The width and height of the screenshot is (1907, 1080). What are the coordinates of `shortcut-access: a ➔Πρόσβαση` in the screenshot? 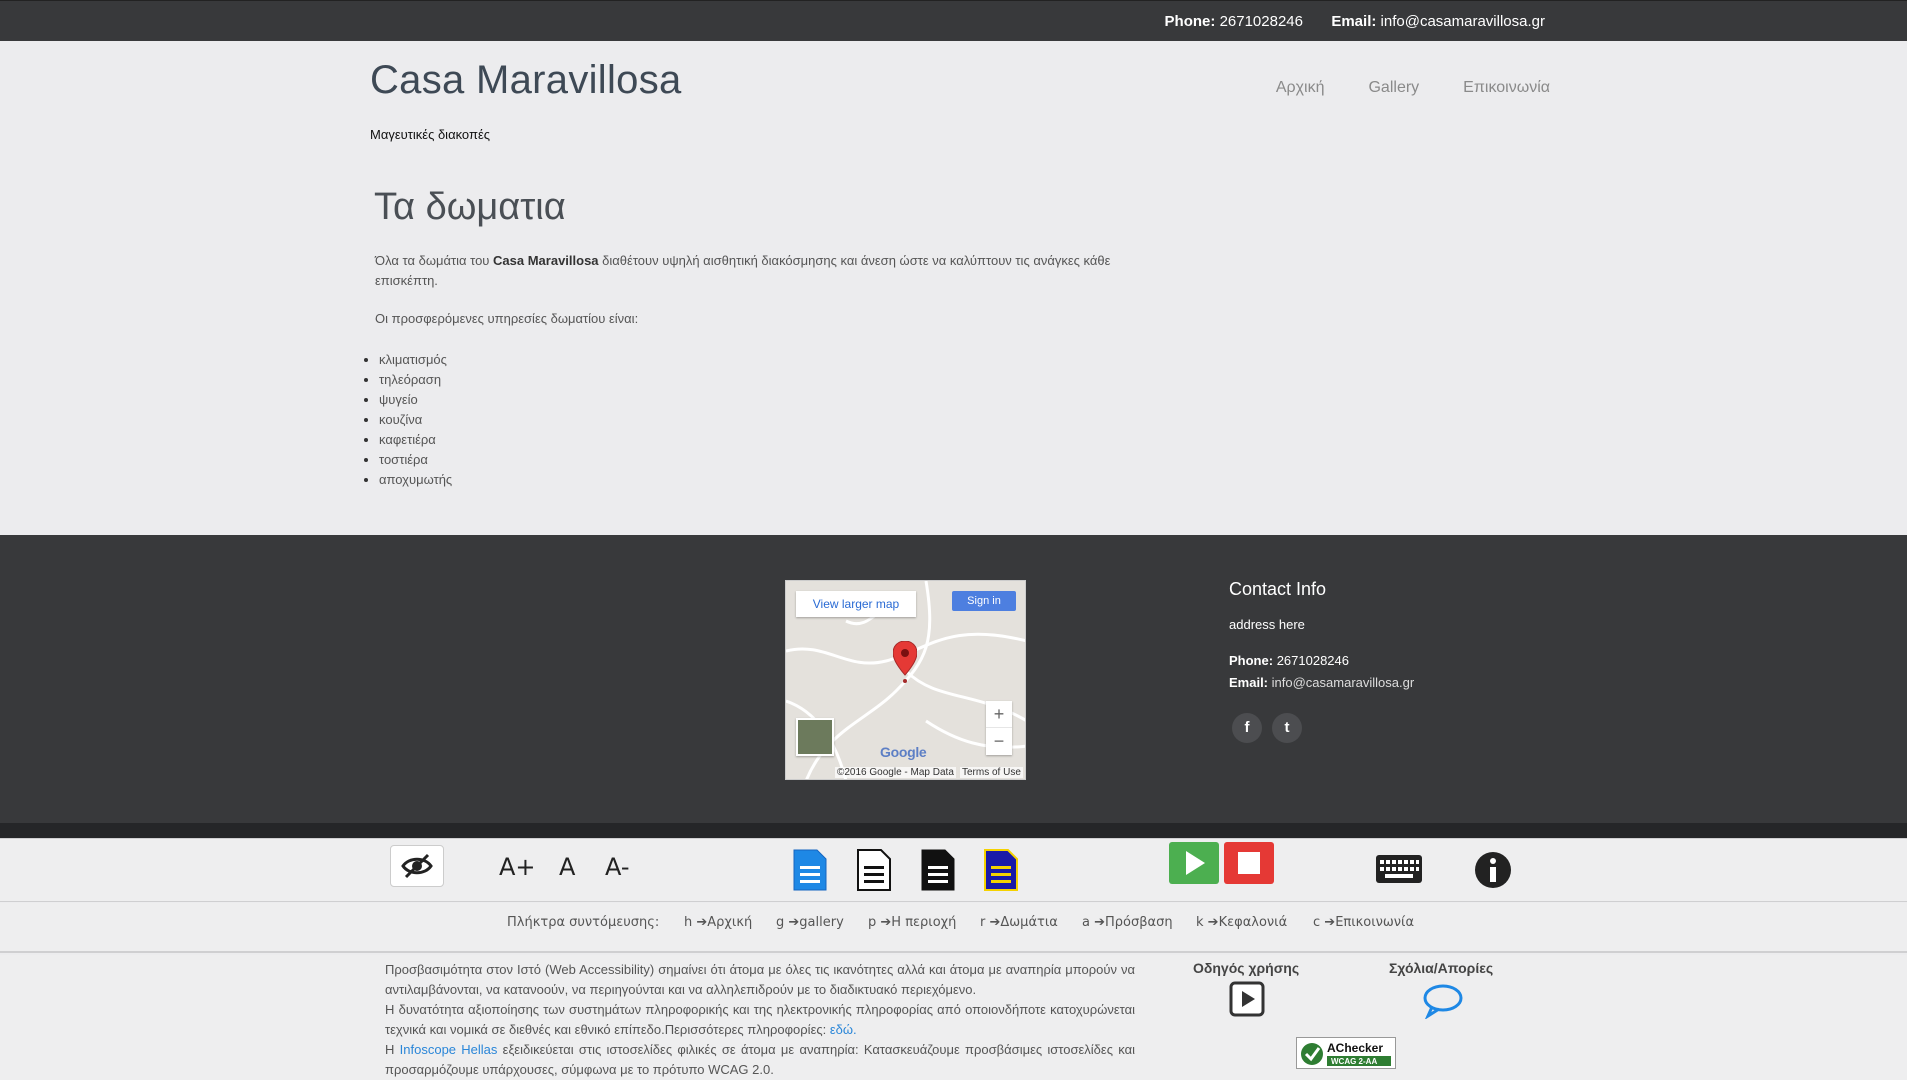 It's located at (1127, 922).